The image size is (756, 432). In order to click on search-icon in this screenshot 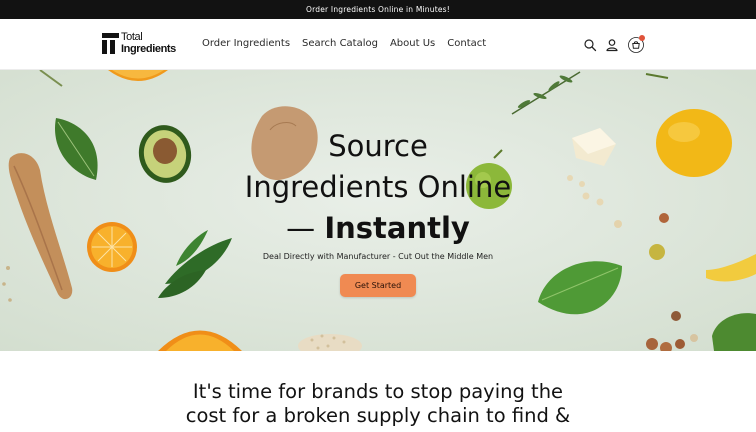, I will do `click(590, 45)`.